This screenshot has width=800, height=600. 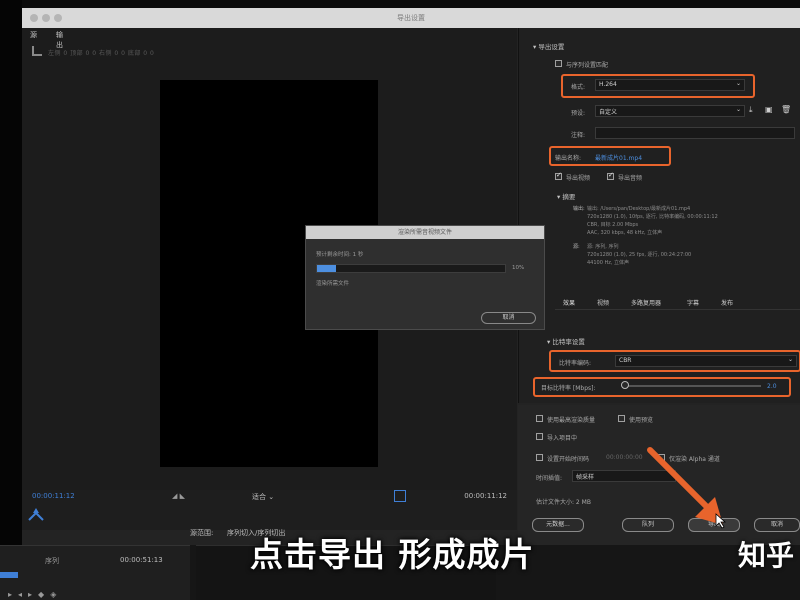 I want to click on summary-output-line: AAC, 320 kbps, 48 kHz, 立体声, so click(x=625, y=233).